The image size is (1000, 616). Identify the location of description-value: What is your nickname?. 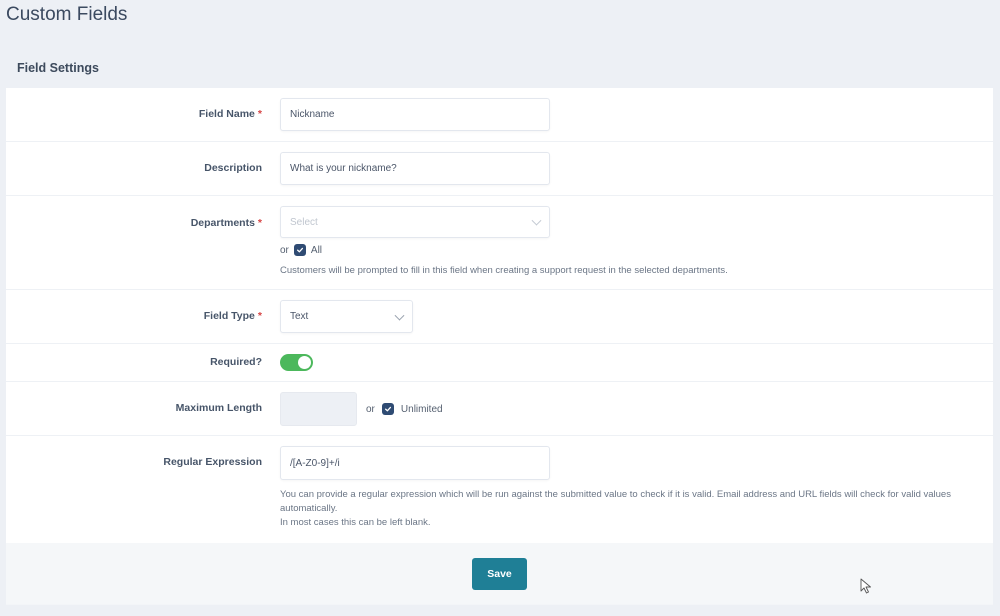
(343, 168).